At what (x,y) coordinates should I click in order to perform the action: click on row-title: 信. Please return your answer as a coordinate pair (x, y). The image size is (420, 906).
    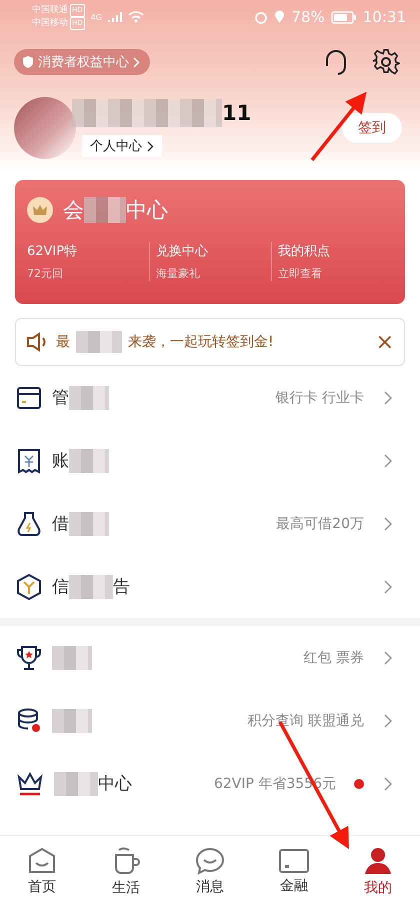
    Looking at the image, I should click on (60, 587).